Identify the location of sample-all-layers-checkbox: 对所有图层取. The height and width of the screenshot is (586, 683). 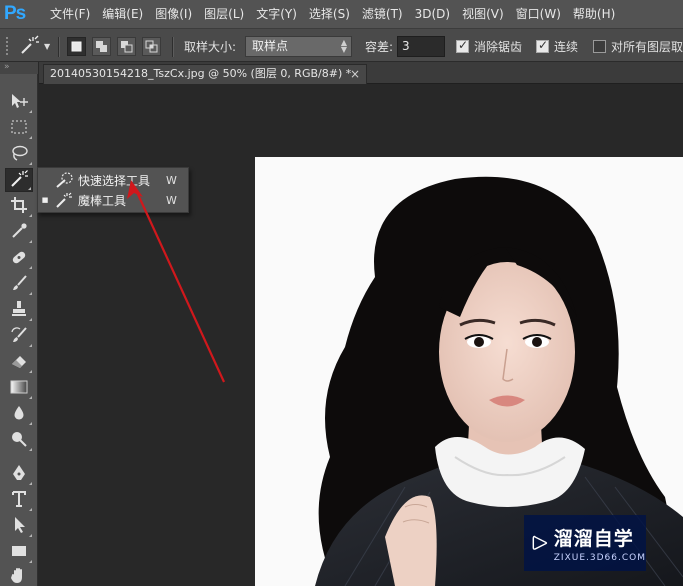
(638, 46).